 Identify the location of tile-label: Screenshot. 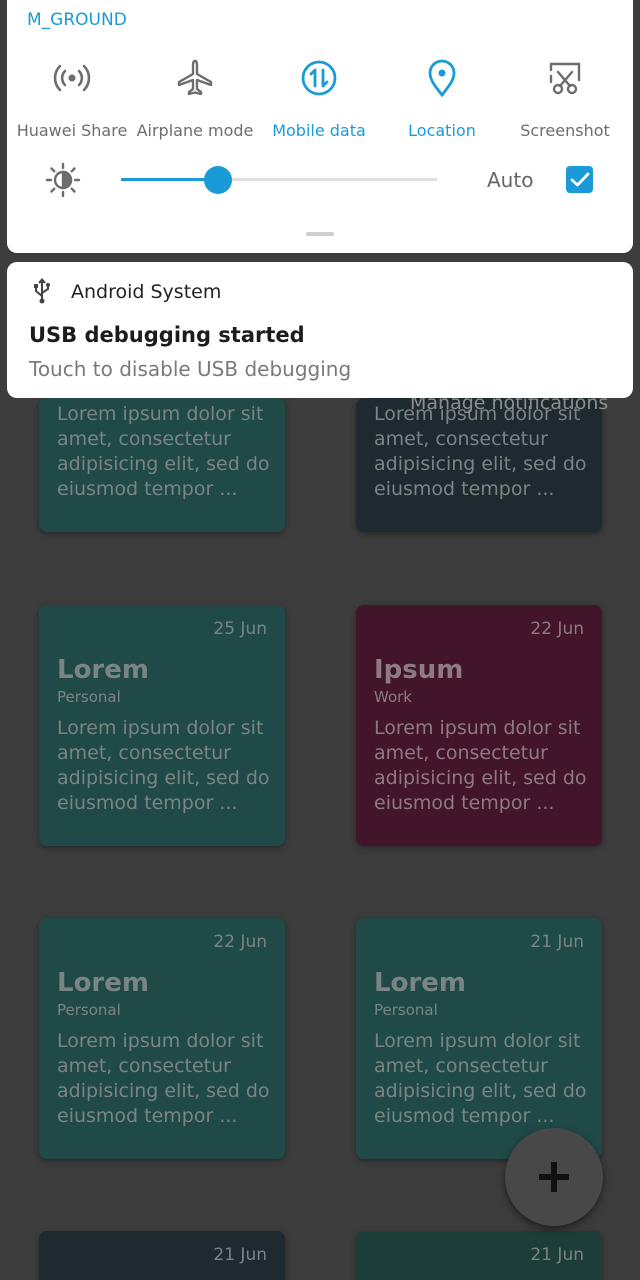
(565, 130).